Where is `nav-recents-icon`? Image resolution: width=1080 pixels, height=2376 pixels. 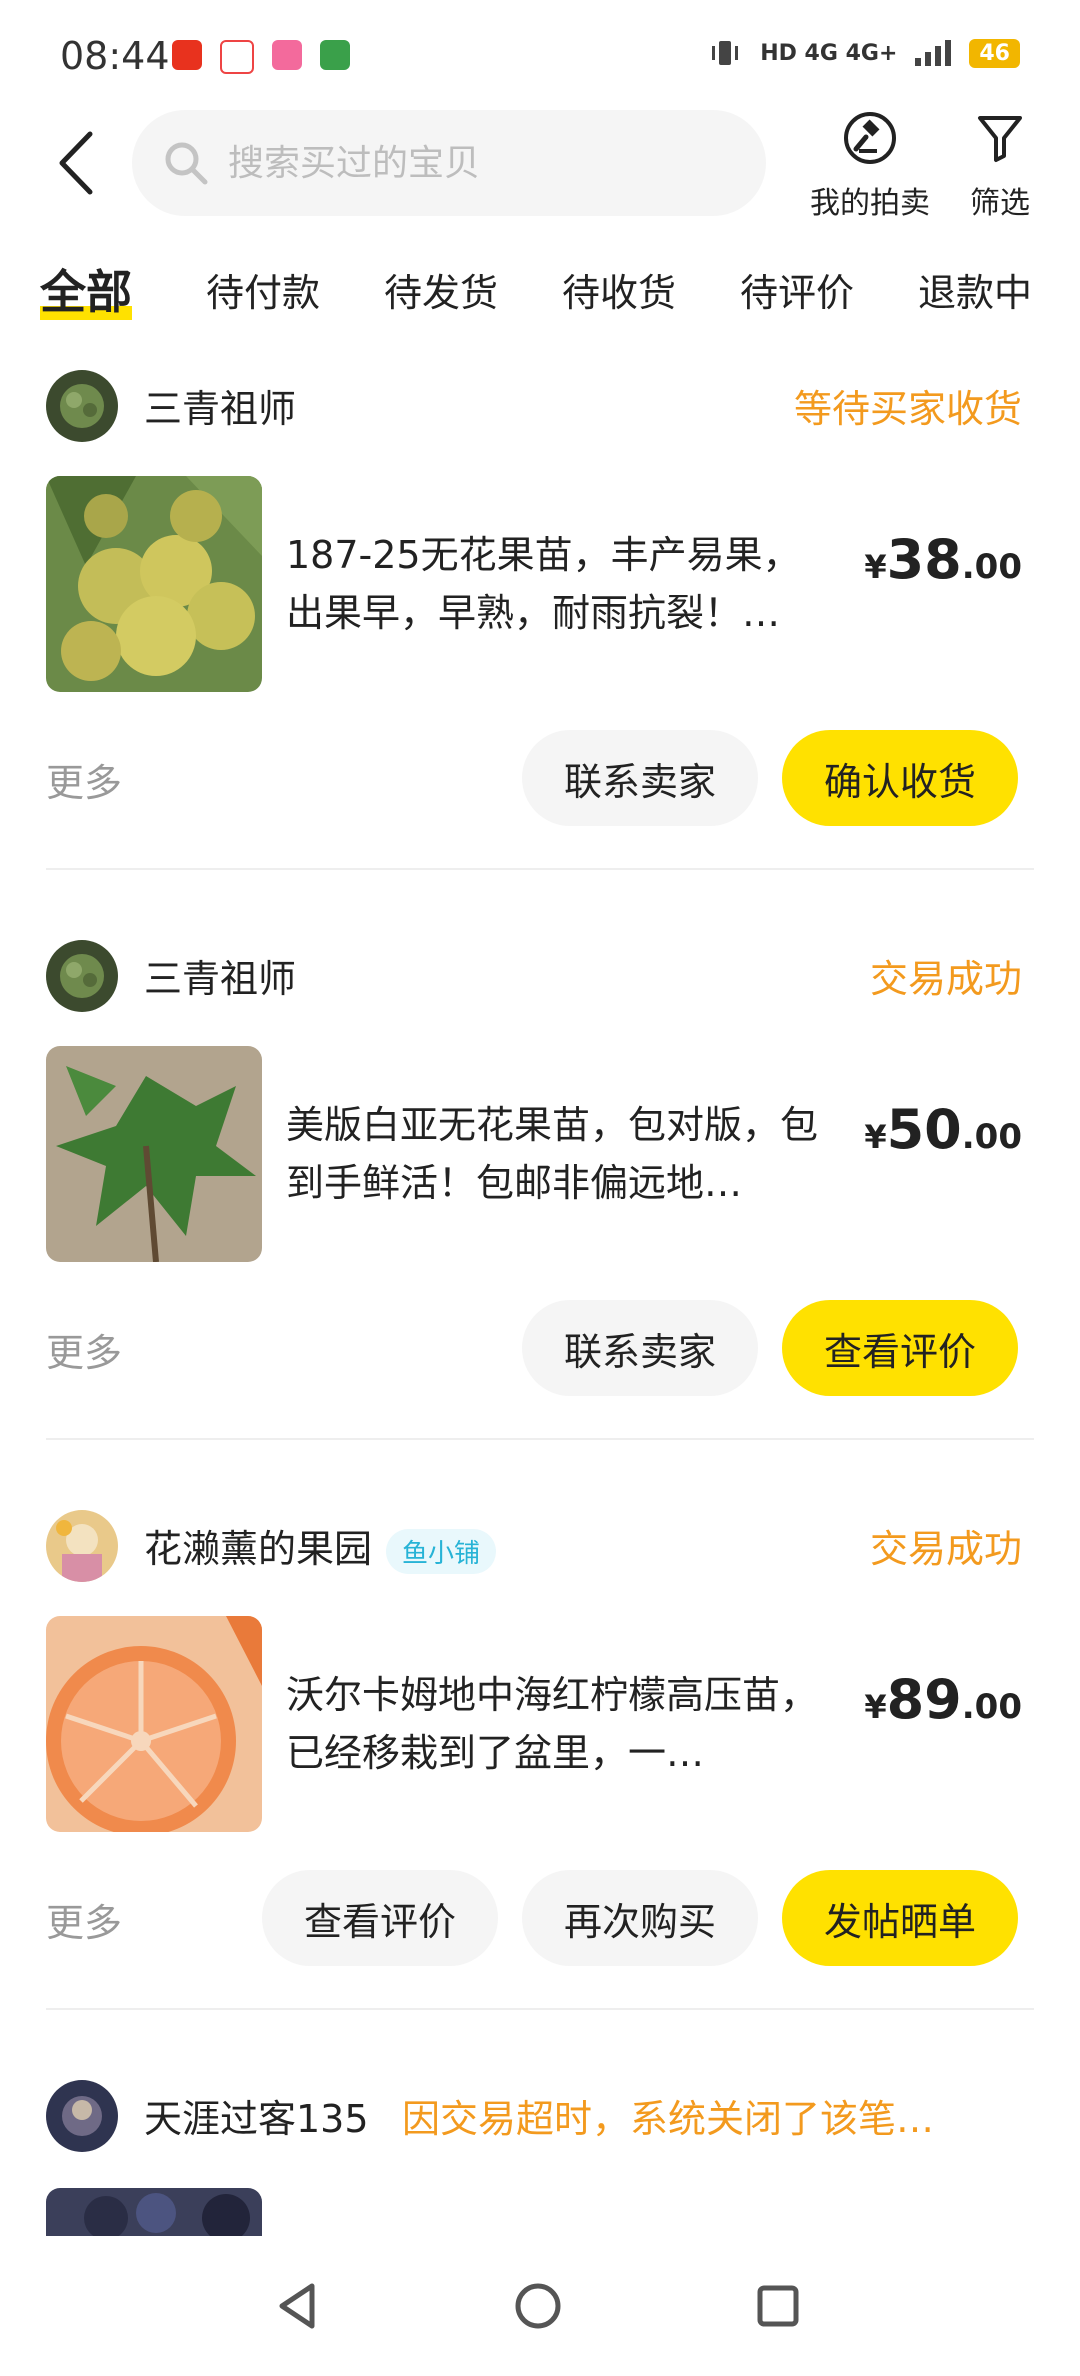 nav-recents-icon is located at coordinates (778, 2306).